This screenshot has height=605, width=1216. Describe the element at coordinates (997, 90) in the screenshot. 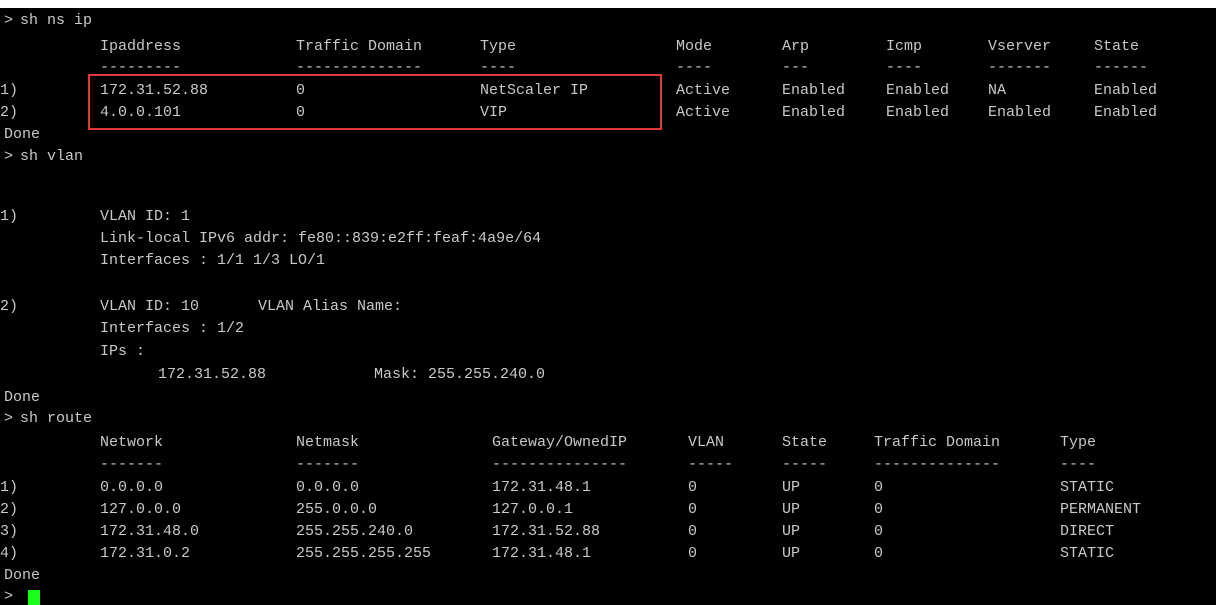

I see `cell-vserver: NA` at that location.